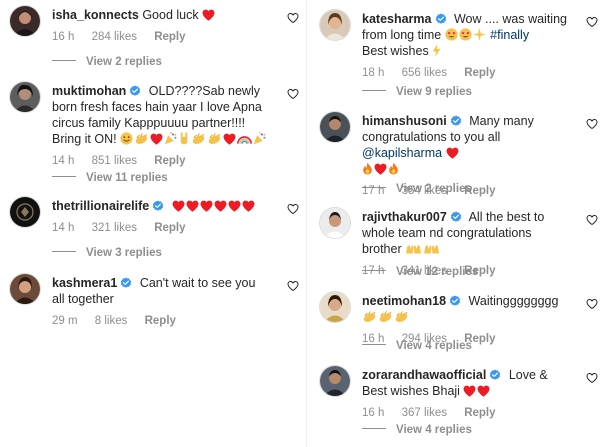 This screenshot has height=447, width=604. What do you see at coordinates (417, 92) in the screenshot?
I see `view-replies-button: View 9 replies` at bounding box center [417, 92].